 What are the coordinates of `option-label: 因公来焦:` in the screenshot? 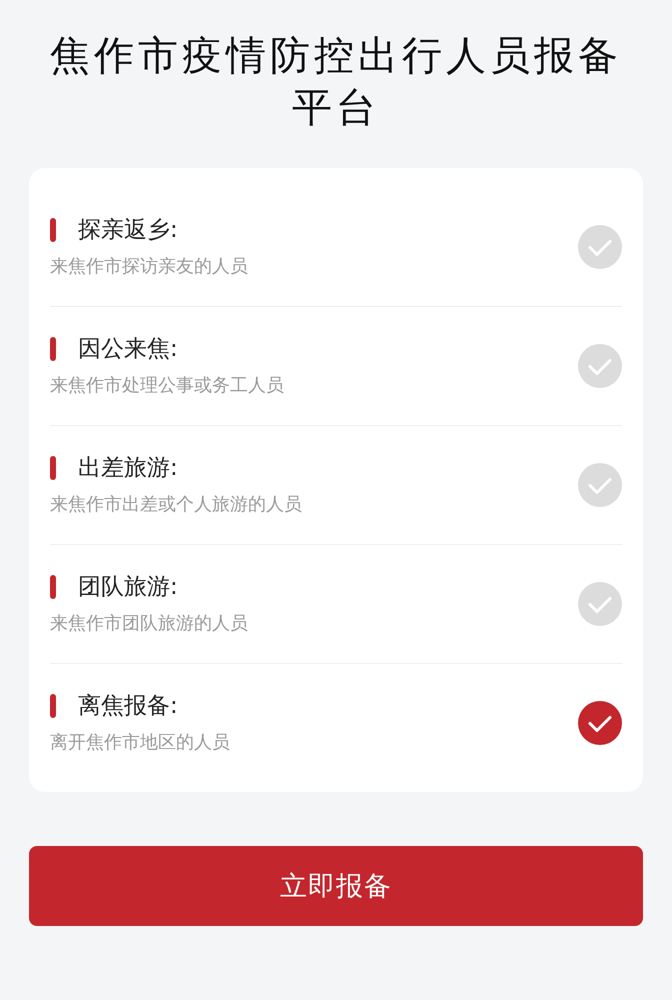 It's located at (128, 349).